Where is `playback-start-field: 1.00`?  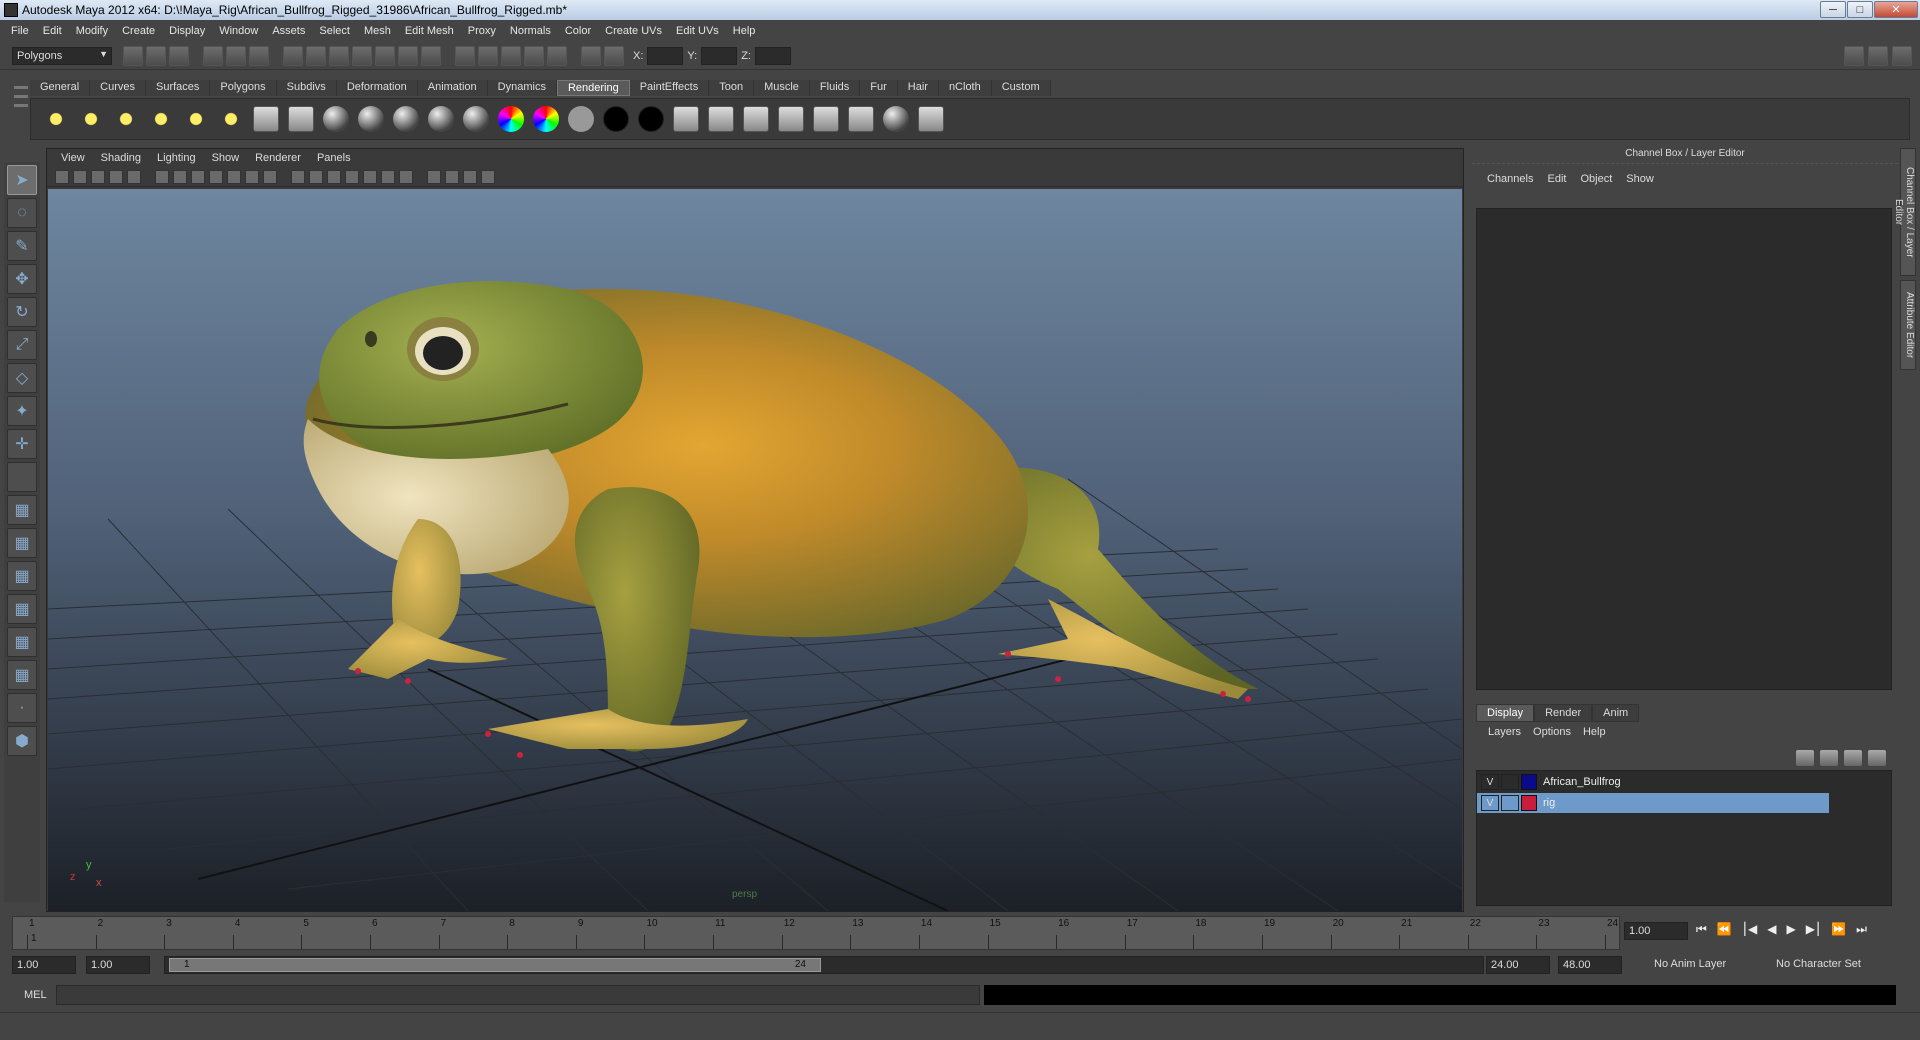 playback-start-field: 1.00 is located at coordinates (118, 965).